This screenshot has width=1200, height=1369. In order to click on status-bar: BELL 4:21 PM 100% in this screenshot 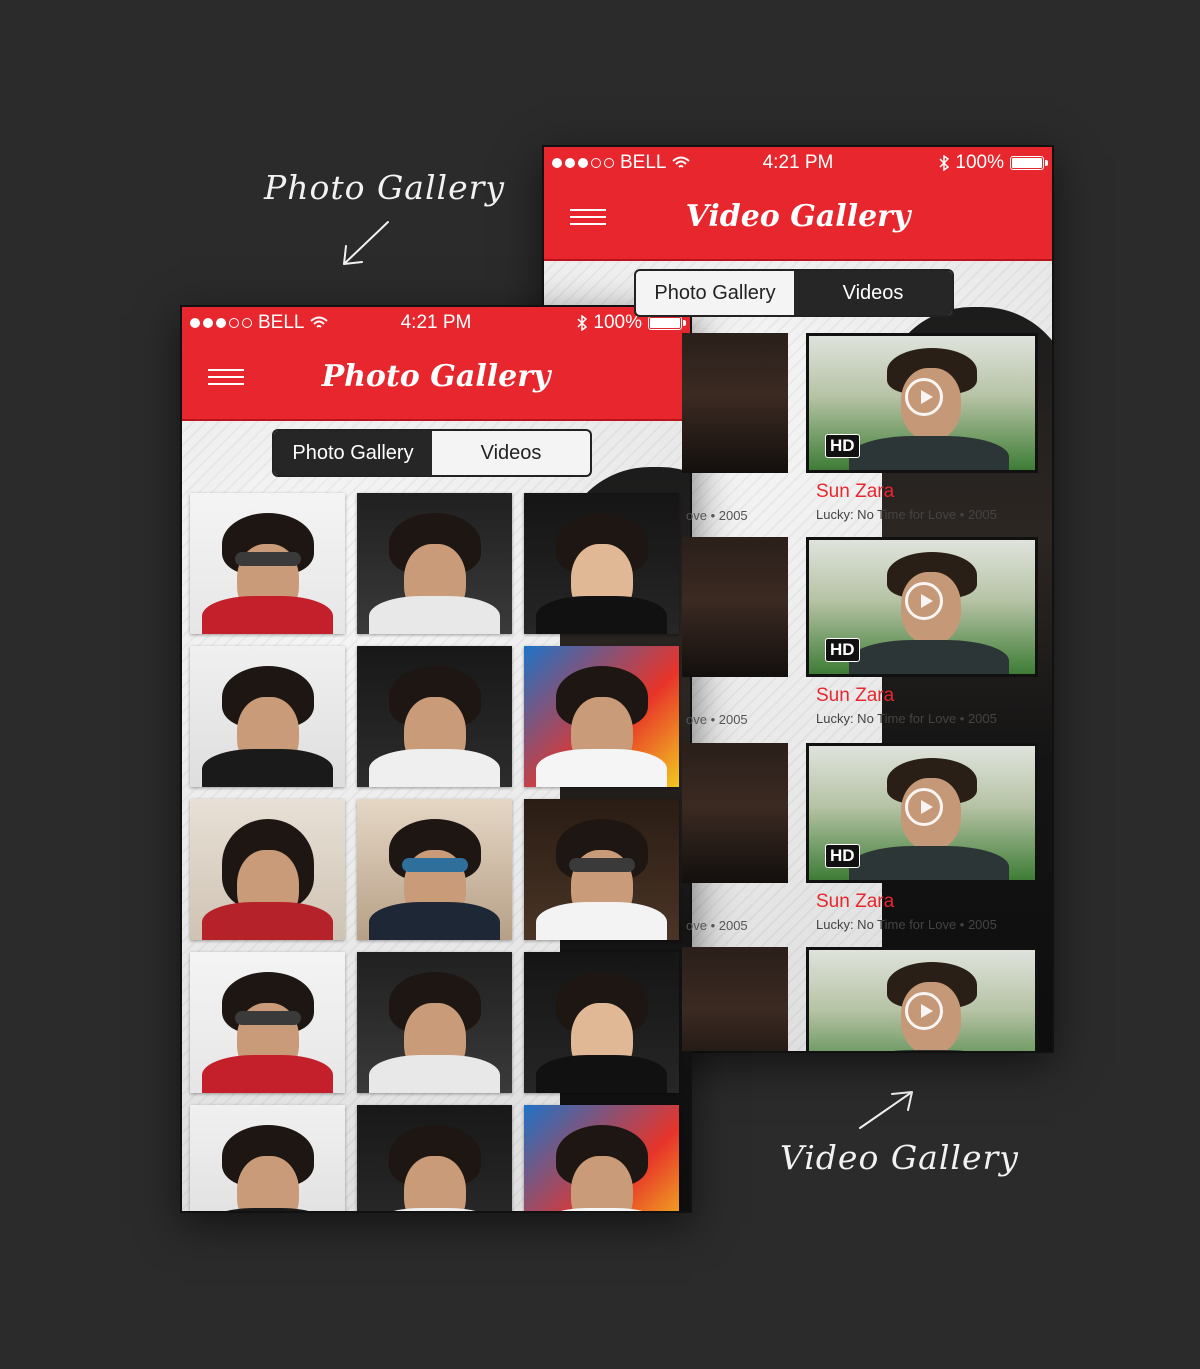, I will do `click(798, 163)`.